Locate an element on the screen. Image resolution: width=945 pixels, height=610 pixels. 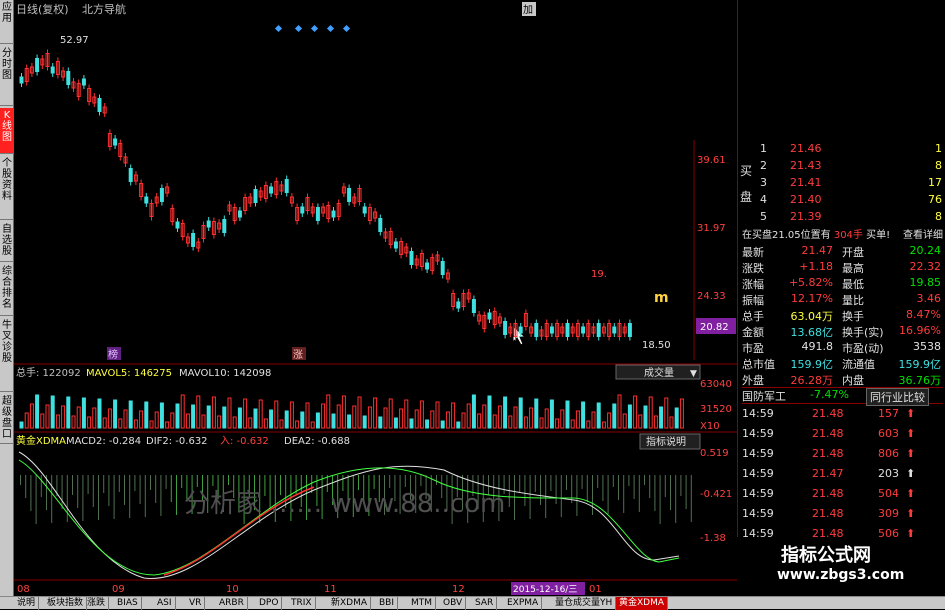
stat-label-2: 最高 is located at coordinates (853, 268).